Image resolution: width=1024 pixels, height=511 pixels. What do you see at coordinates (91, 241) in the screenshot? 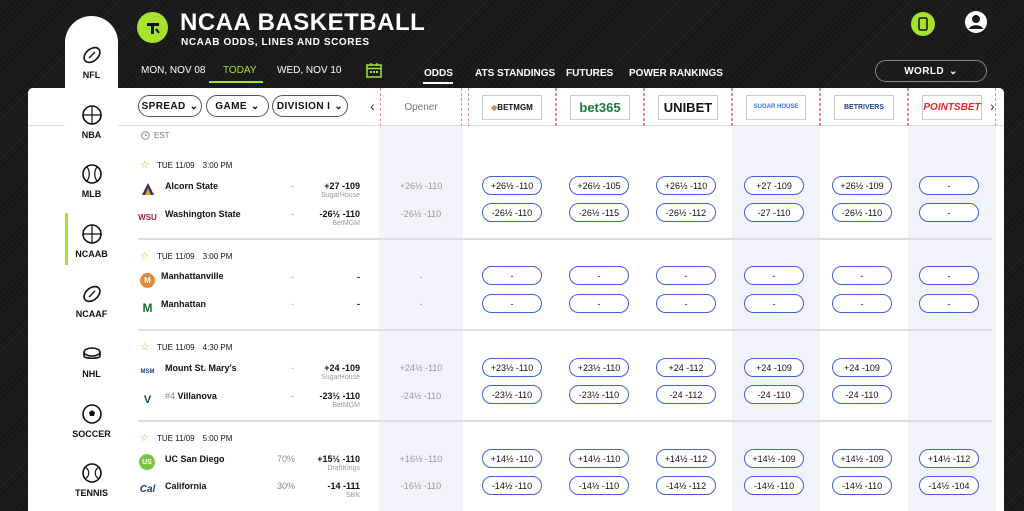
I see `sidebar-item-ncaab: NCAAB` at bounding box center [91, 241].